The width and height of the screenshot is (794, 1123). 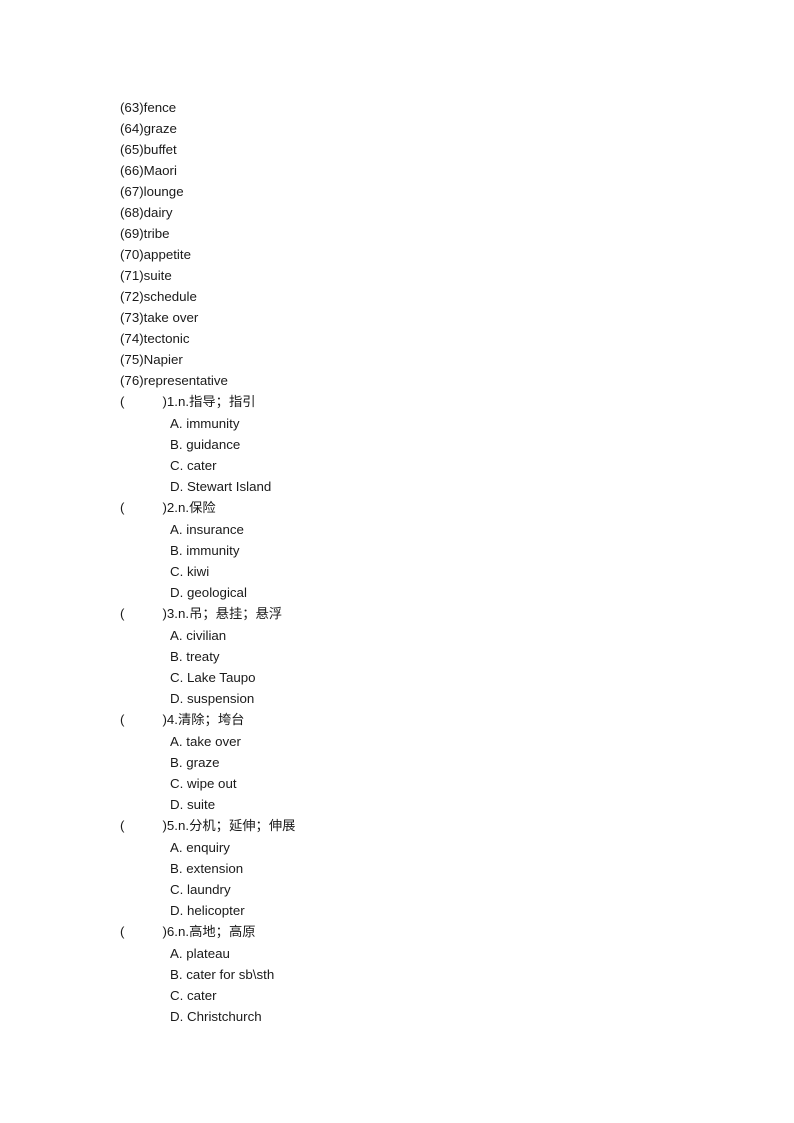 What do you see at coordinates (427, 698) in the screenshot?
I see `question-option: D. suspension` at bounding box center [427, 698].